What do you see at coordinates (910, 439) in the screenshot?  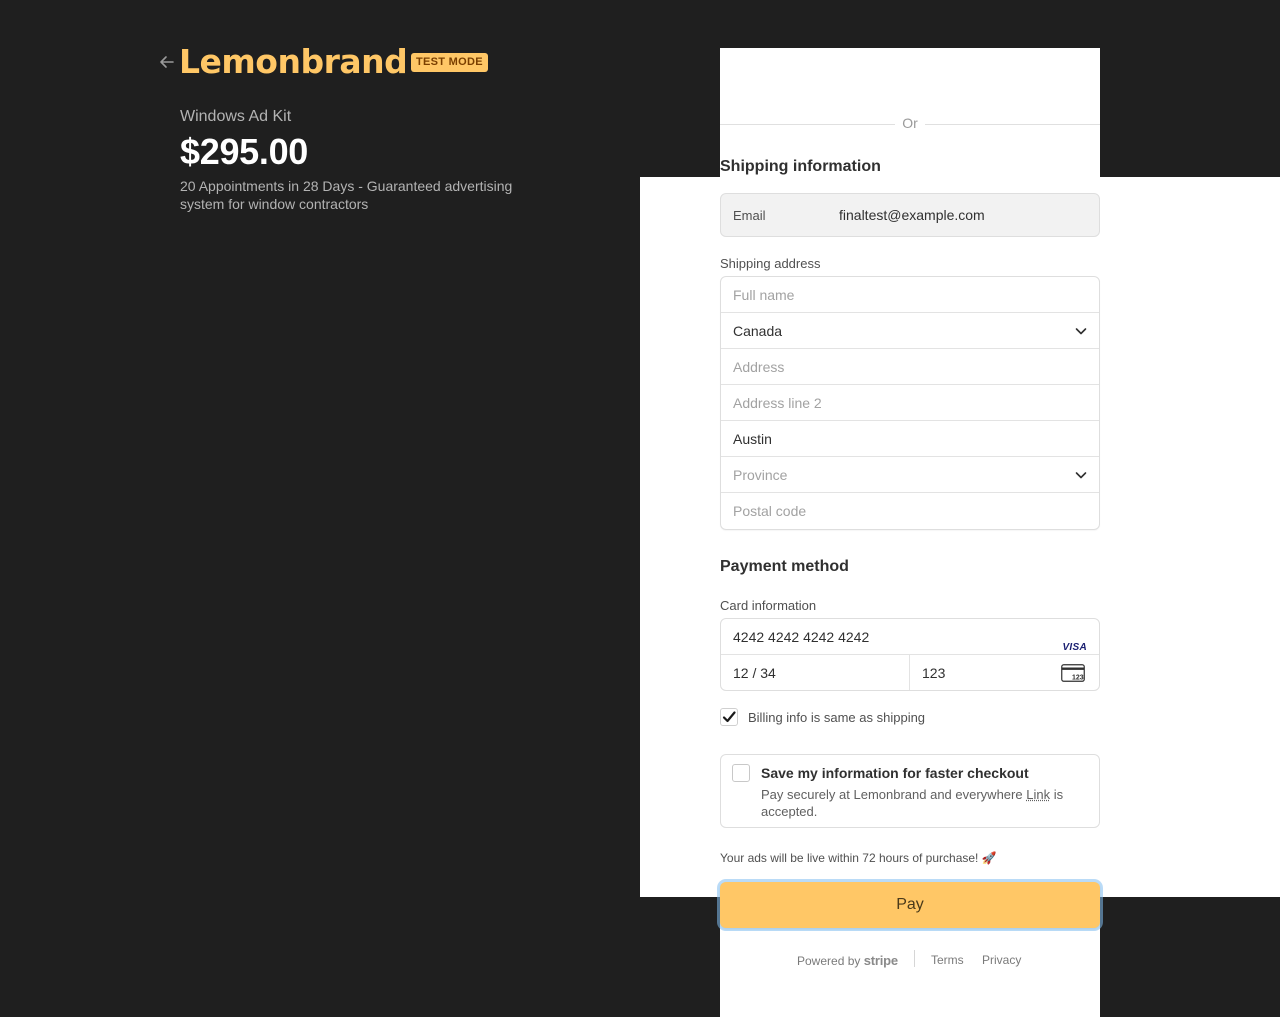 I see `city-input: Austin` at bounding box center [910, 439].